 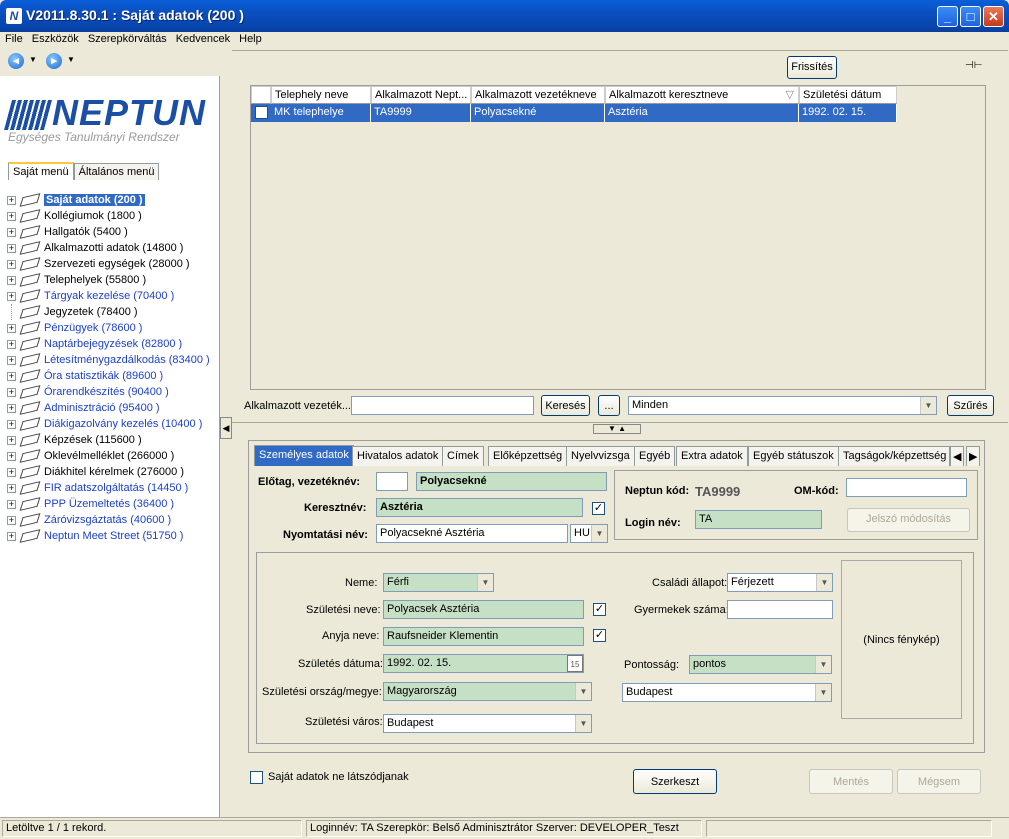 I want to click on birthname-input: Polyacsek Asztéria, so click(x=483, y=609).